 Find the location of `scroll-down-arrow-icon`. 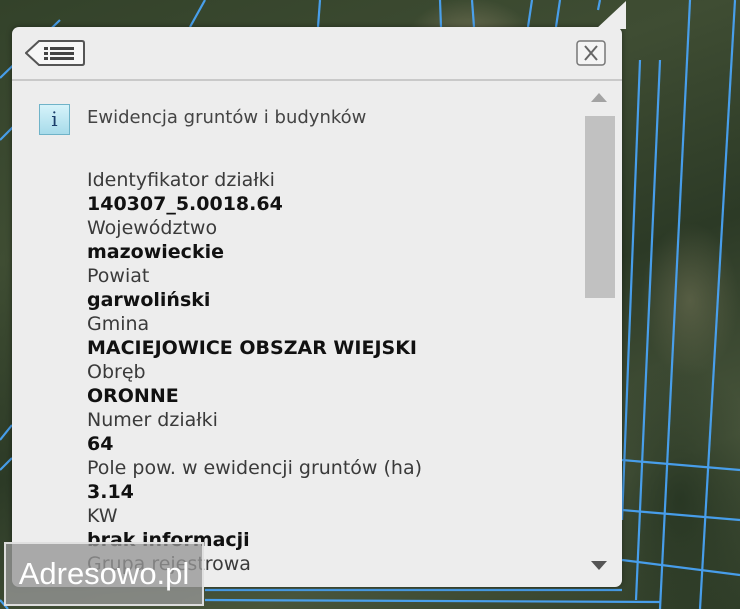

scroll-down-arrow-icon is located at coordinates (599, 565).